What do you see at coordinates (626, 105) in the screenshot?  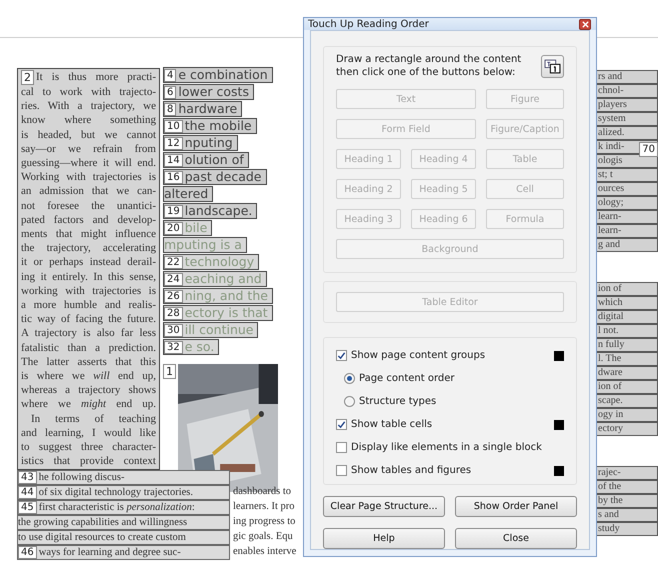 I see `text-fragment: players` at bounding box center [626, 105].